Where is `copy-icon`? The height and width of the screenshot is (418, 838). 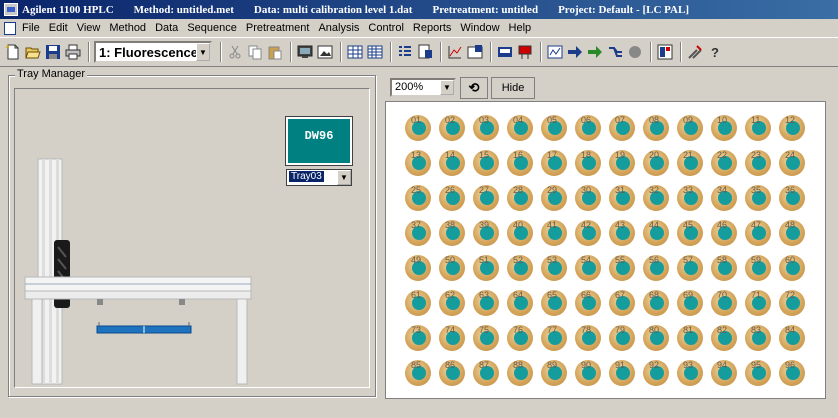
copy-icon is located at coordinates (255, 52).